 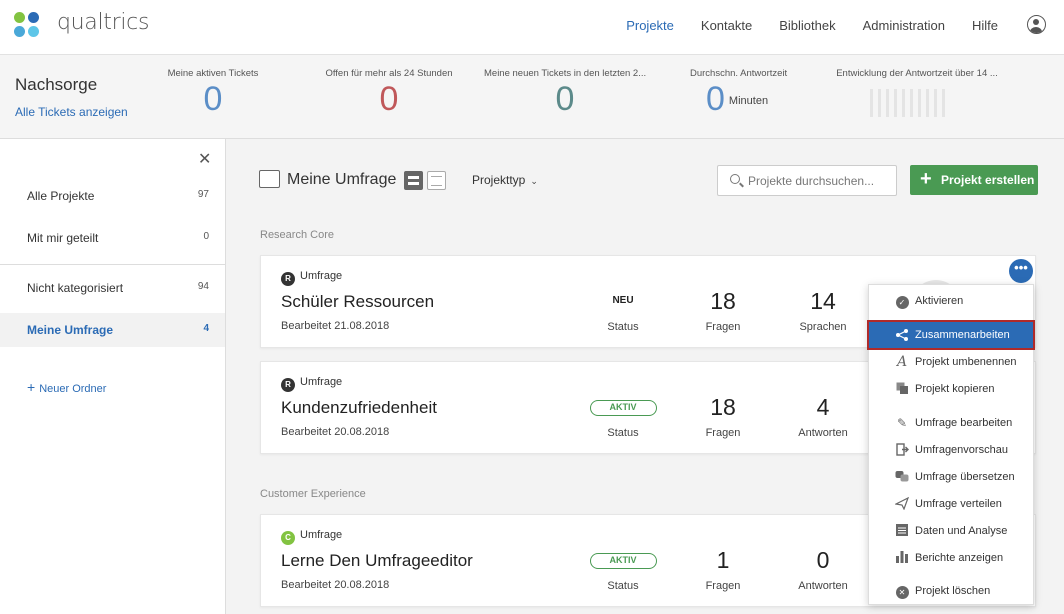 I want to click on sidebar-item-count: 0, so click(x=206, y=236).